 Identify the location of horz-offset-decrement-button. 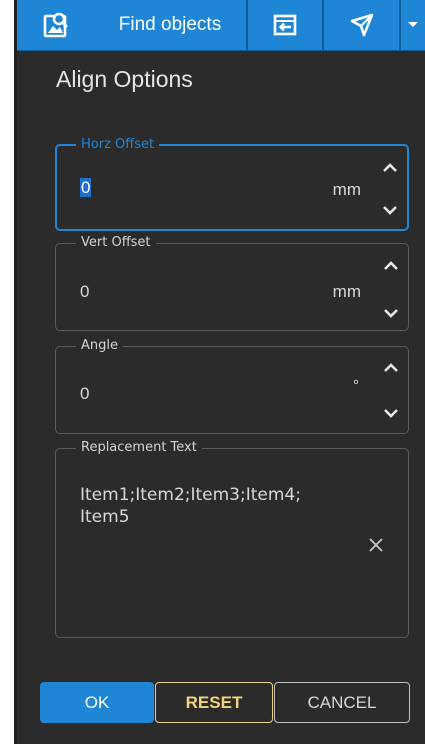
(390, 210).